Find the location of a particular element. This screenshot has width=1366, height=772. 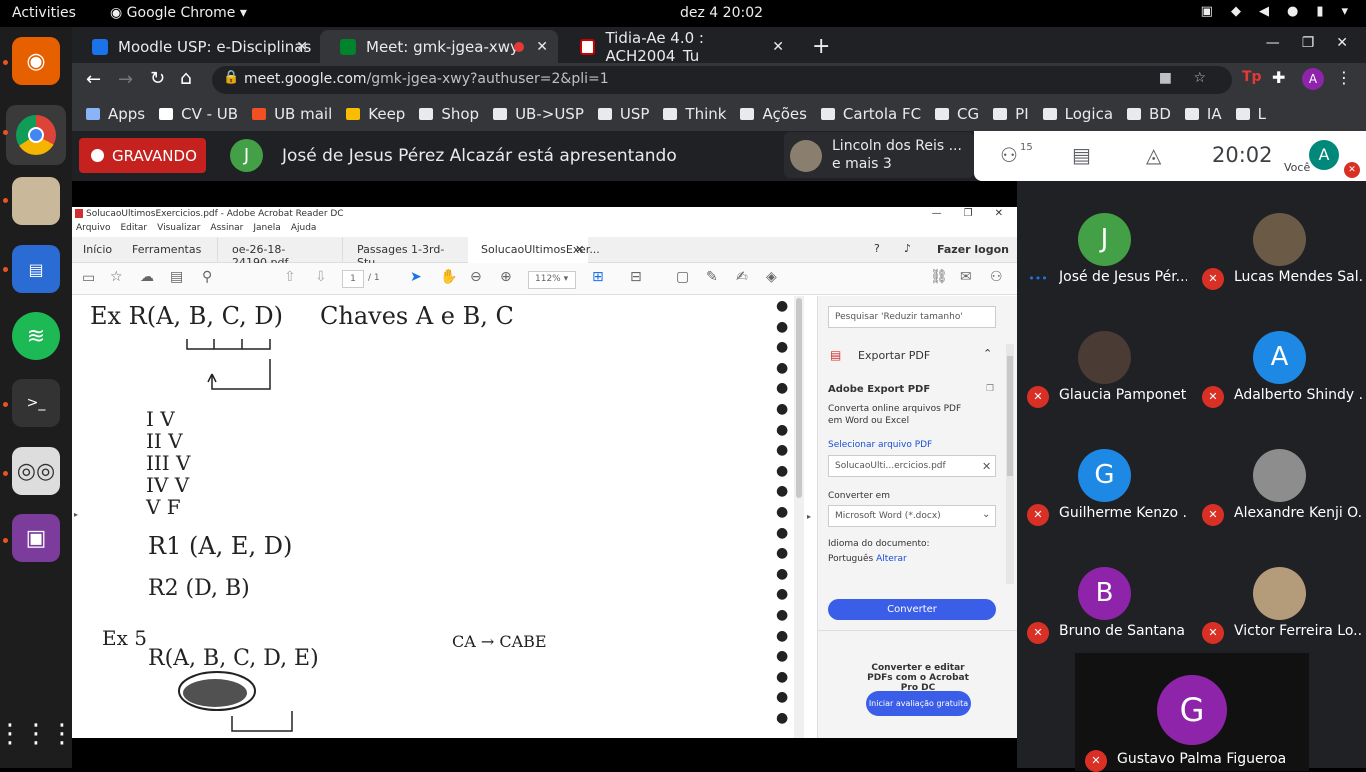

activities-button: Activities is located at coordinates (44, 13).